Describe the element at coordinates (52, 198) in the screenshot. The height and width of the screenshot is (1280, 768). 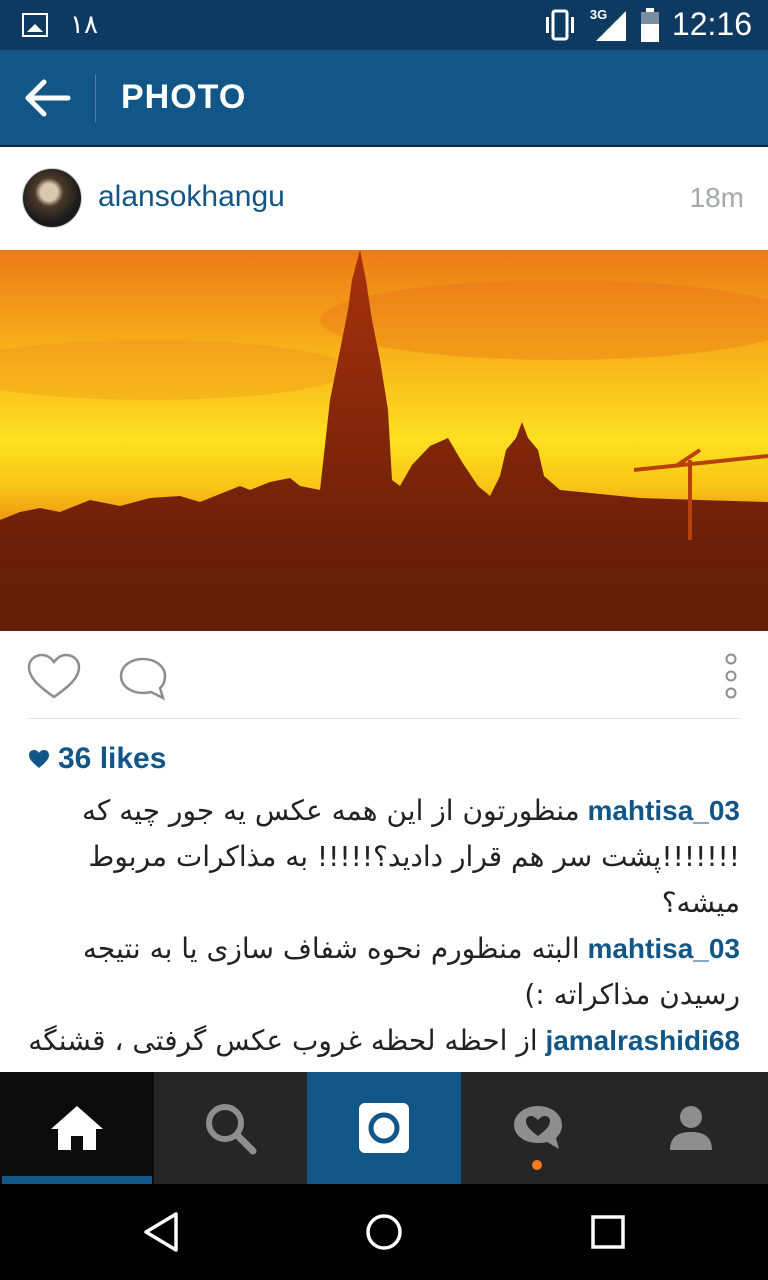
I see `avatar` at that location.